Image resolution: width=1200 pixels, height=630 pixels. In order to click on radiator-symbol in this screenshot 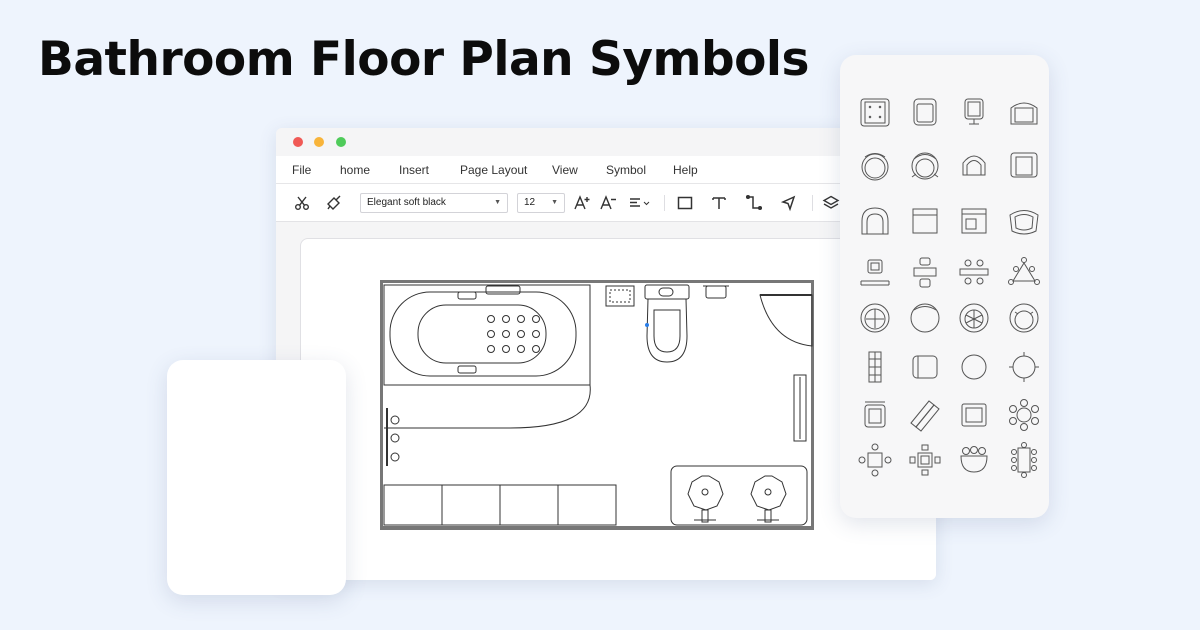, I will do `click(800, 408)`.